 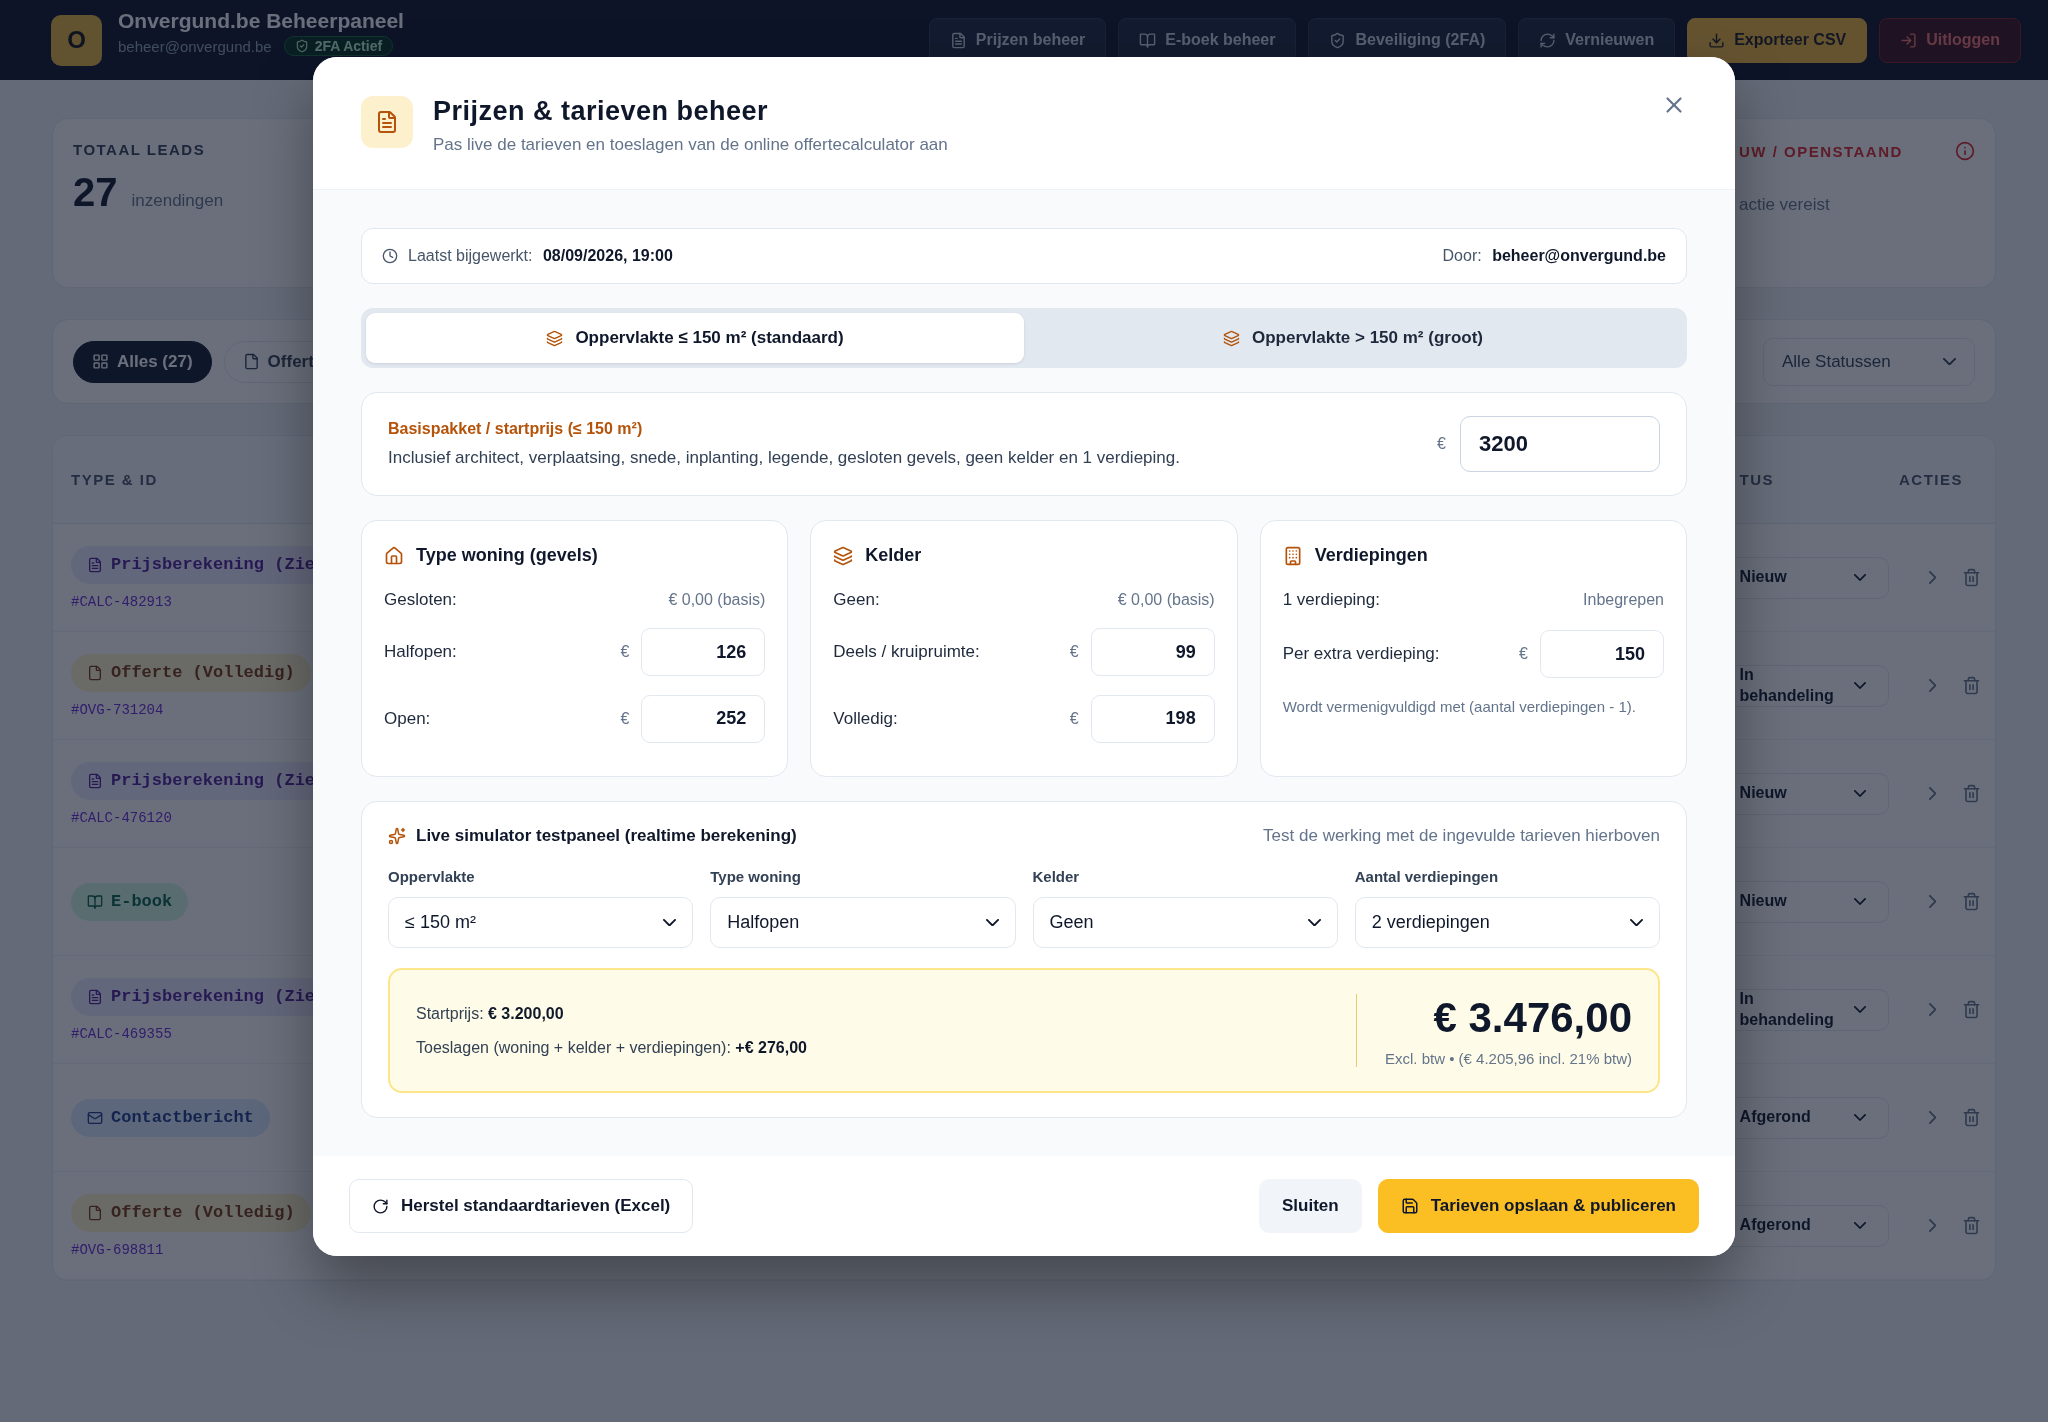 I want to click on dialog-title: Prijzen & tarieven beheer, so click(x=601, y=111).